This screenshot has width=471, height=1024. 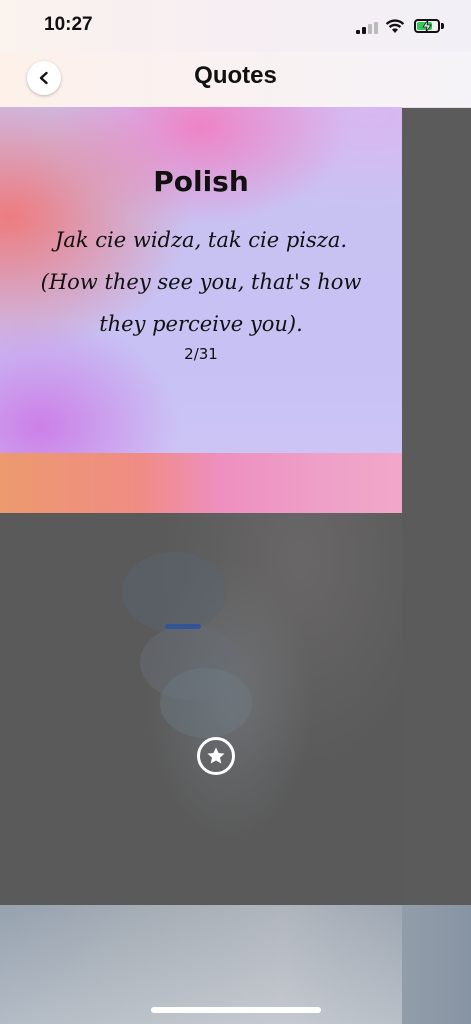 I want to click on charging-bolt-icon, so click(x=427, y=26).